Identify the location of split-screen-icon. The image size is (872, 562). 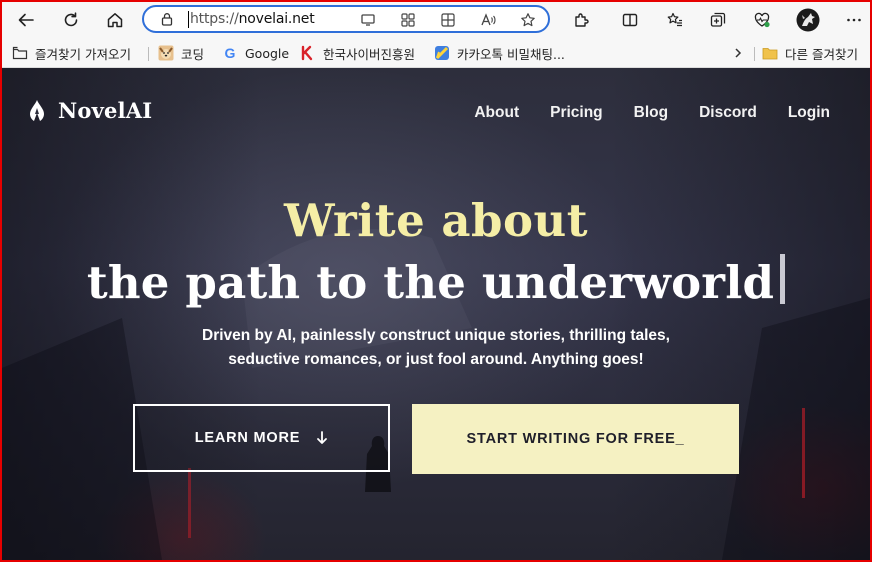
(630, 20).